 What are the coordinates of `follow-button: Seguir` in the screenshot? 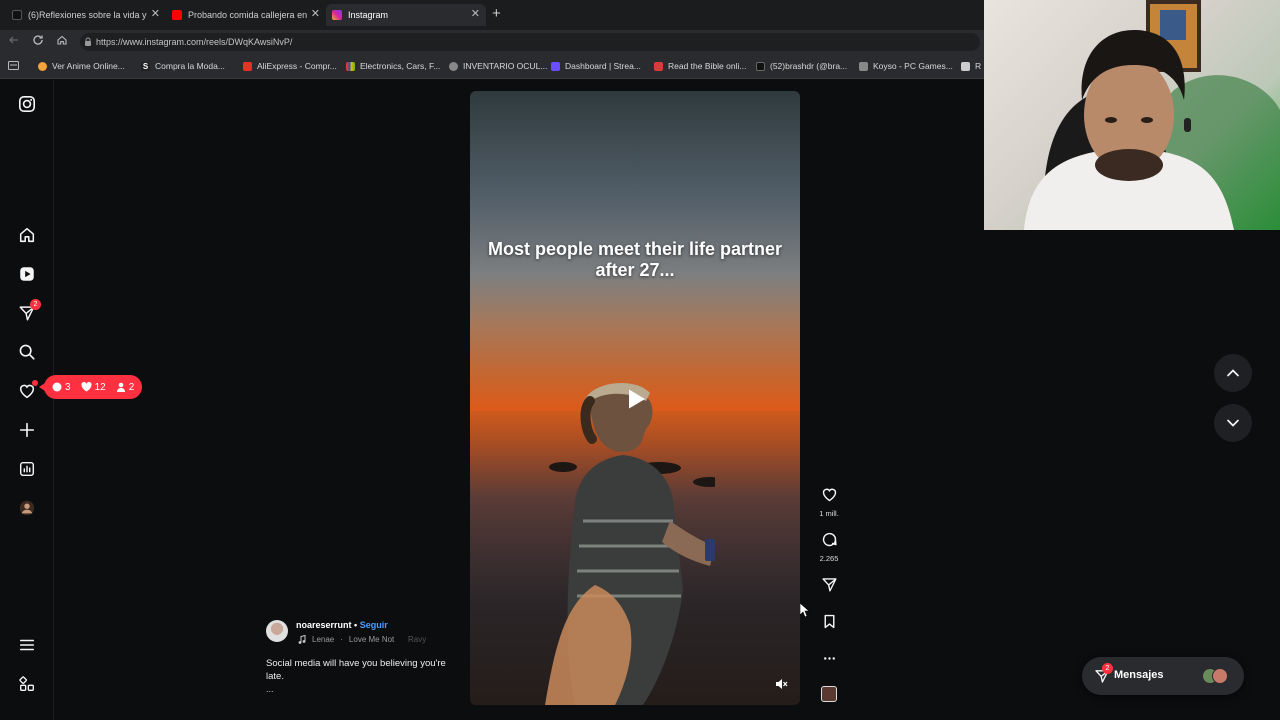 It's located at (374, 625).